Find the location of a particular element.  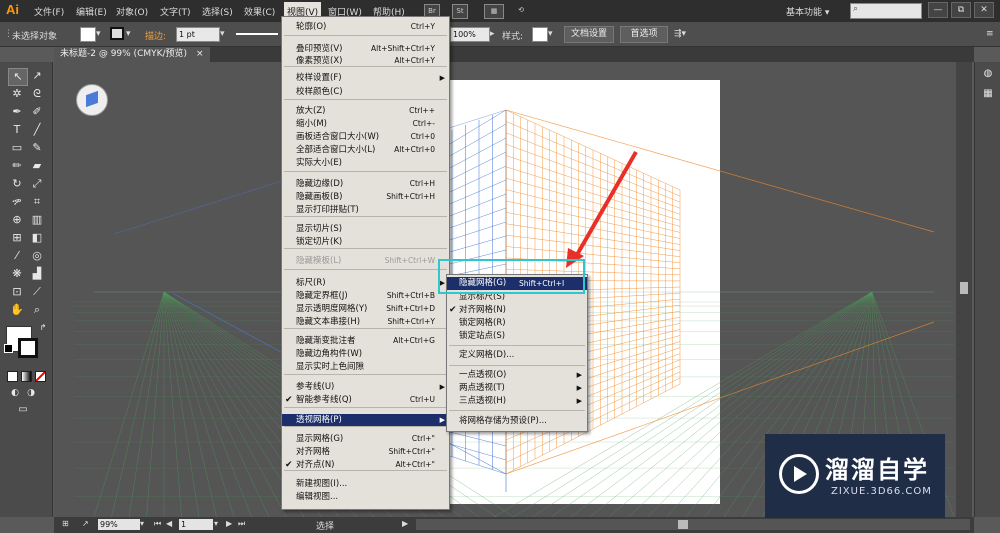

fill-dropdown-icon: ▾ is located at coordinates (98, 34).